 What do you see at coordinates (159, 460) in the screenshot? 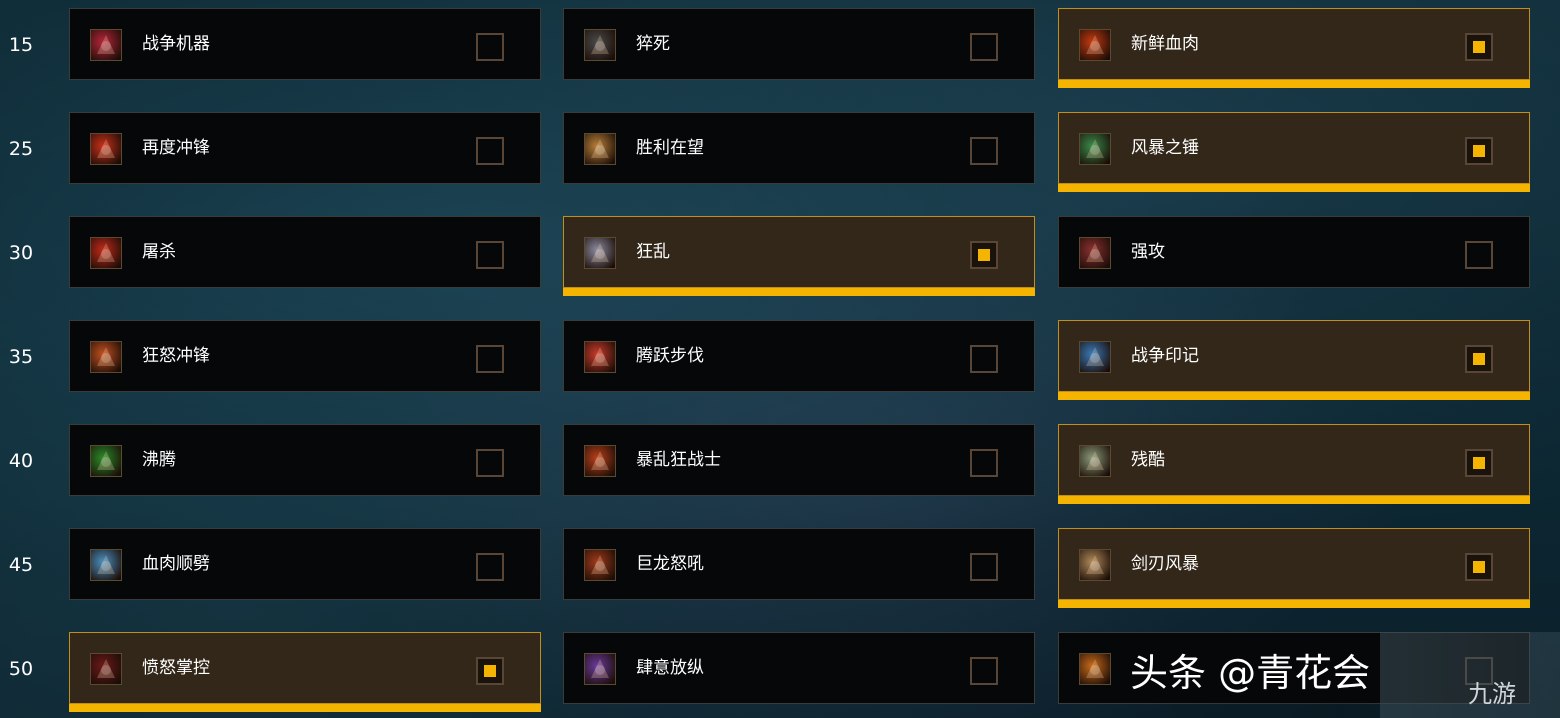
I see `talent-name: 沸腾` at bounding box center [159, 460].